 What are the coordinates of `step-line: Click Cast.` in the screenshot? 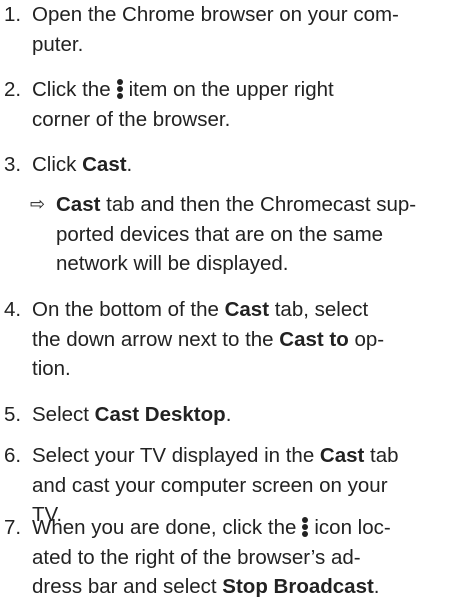 It's located at (250, 165).